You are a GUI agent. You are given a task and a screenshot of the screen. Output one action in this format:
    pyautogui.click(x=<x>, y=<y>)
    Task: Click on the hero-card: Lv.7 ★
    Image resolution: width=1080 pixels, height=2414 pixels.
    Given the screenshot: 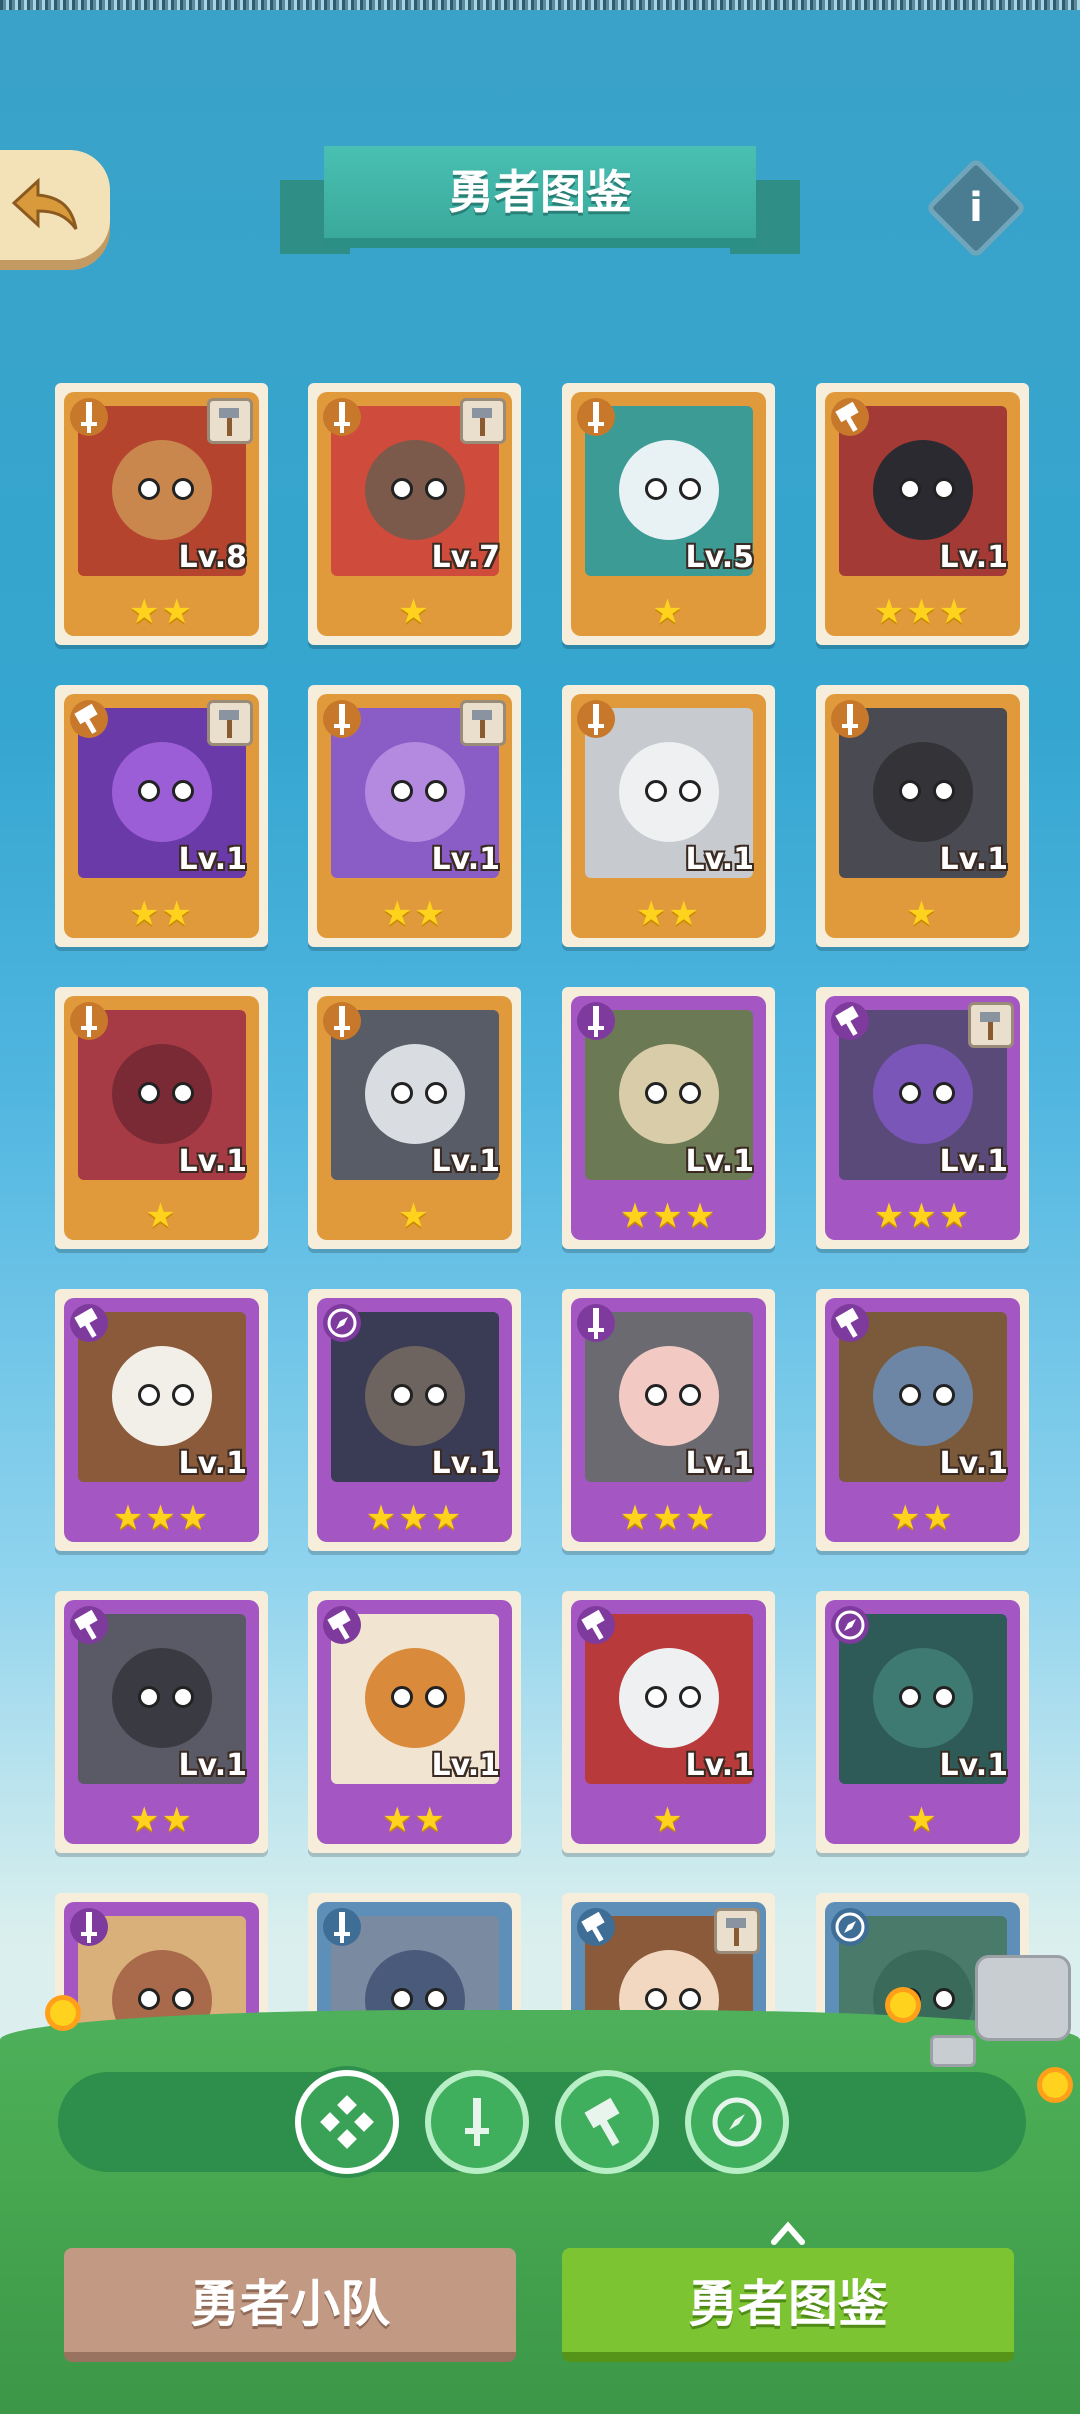 What is the action you would take?
    pyautogui.click(x=414, y=514)
    